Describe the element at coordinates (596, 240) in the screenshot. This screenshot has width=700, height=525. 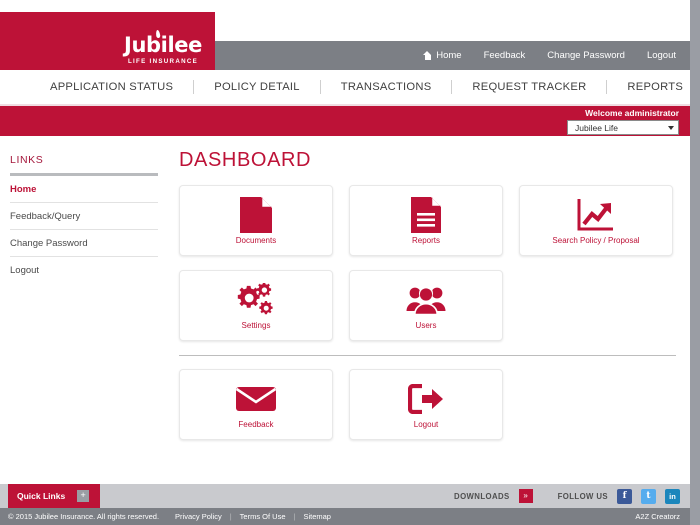
I see `card-search-policy-label: Search Policy / Proposal` at that location.